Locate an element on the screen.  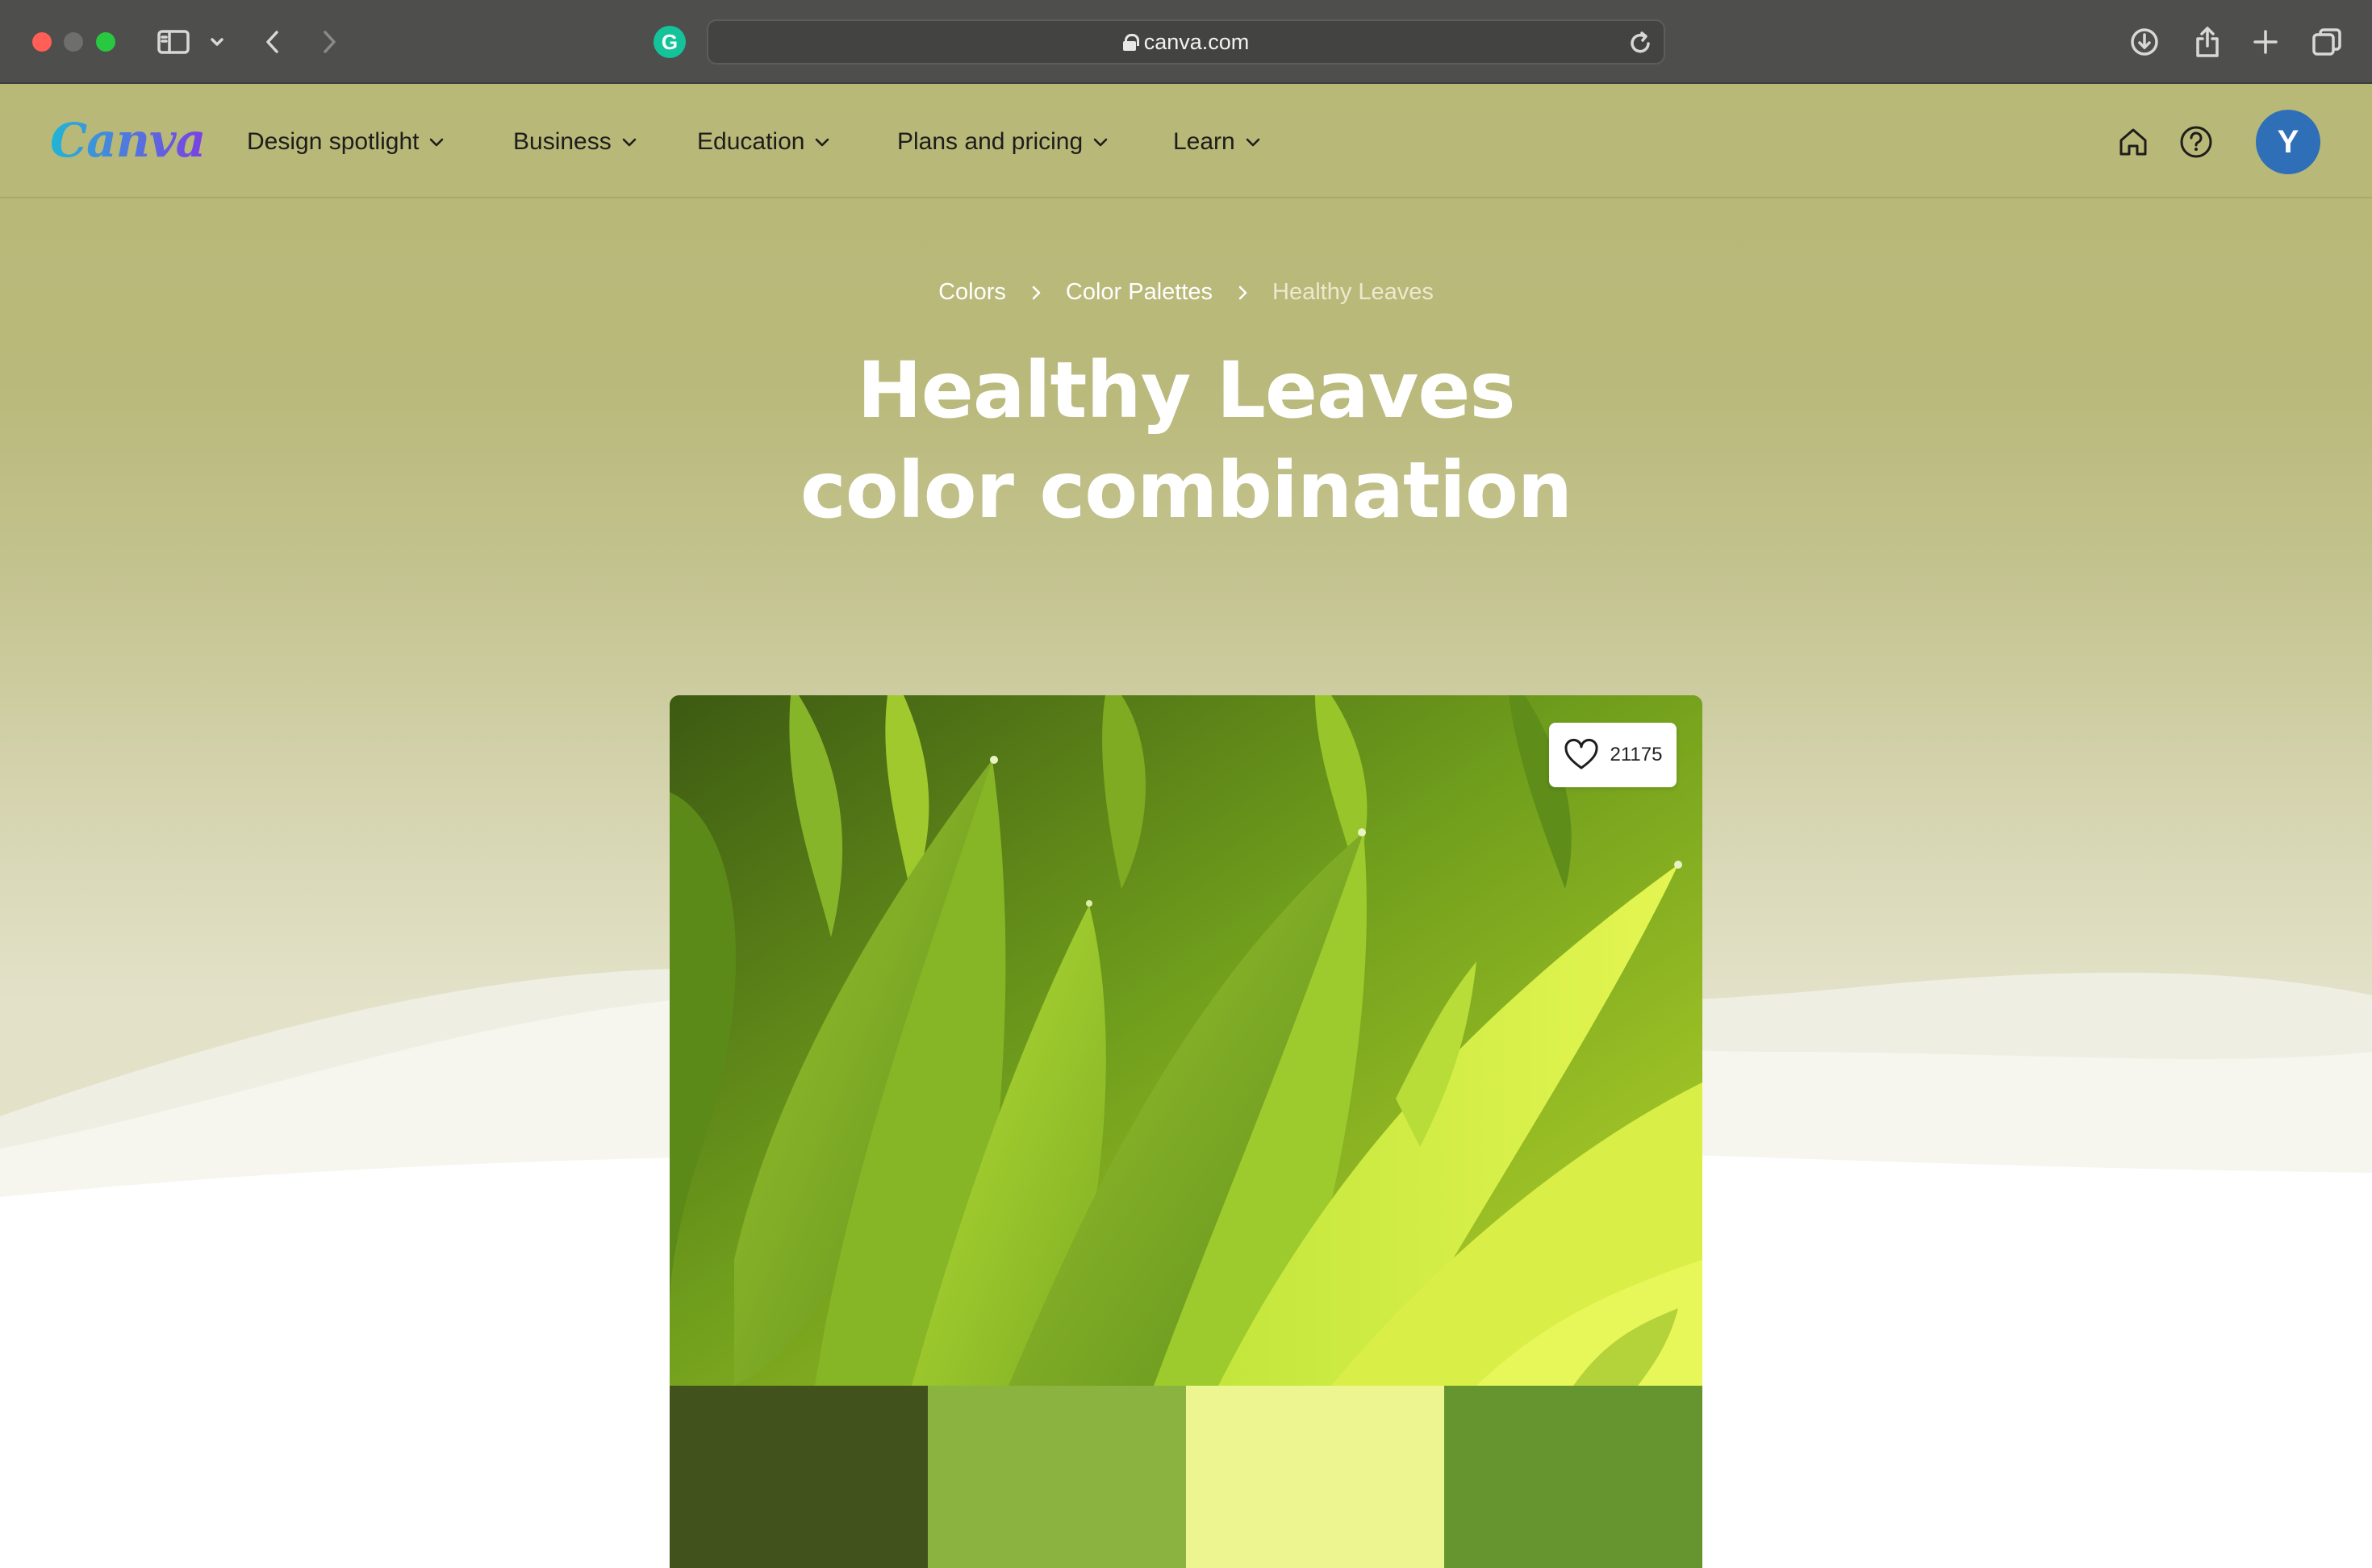
address-bar: canva.com is located at coordinates (1186, 42).